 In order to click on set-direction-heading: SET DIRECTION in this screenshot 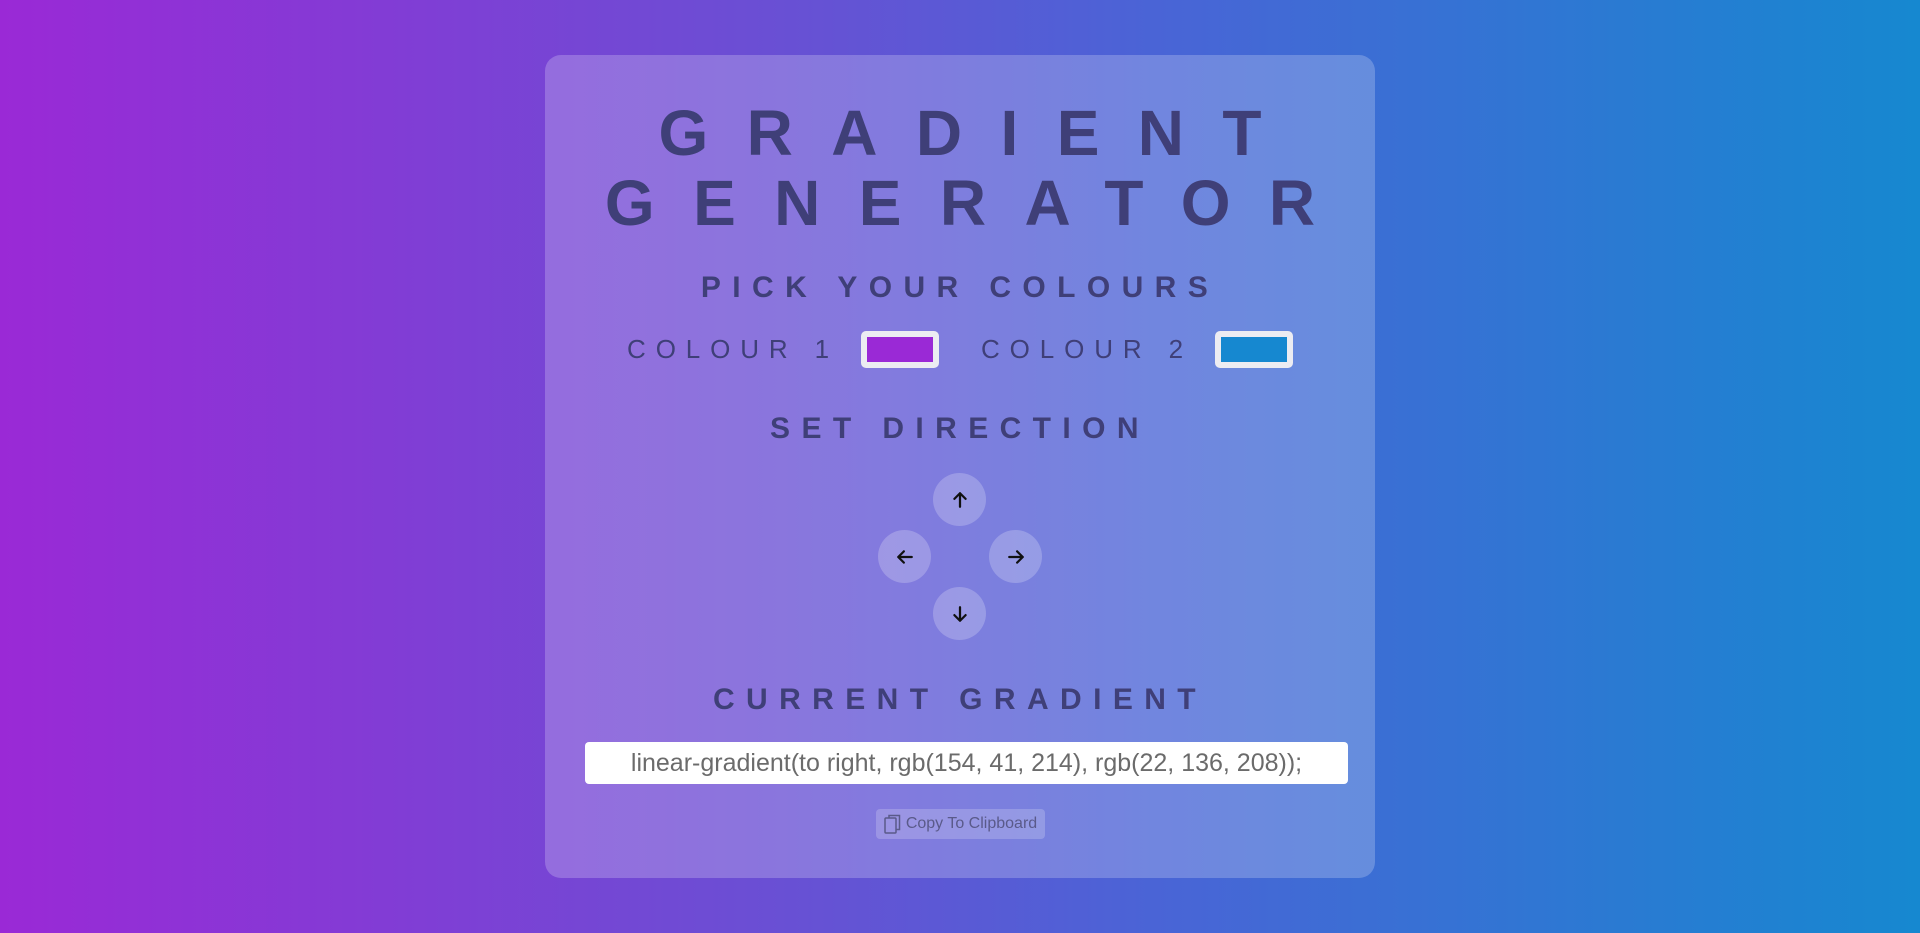, I will do `click(960, 428)`.